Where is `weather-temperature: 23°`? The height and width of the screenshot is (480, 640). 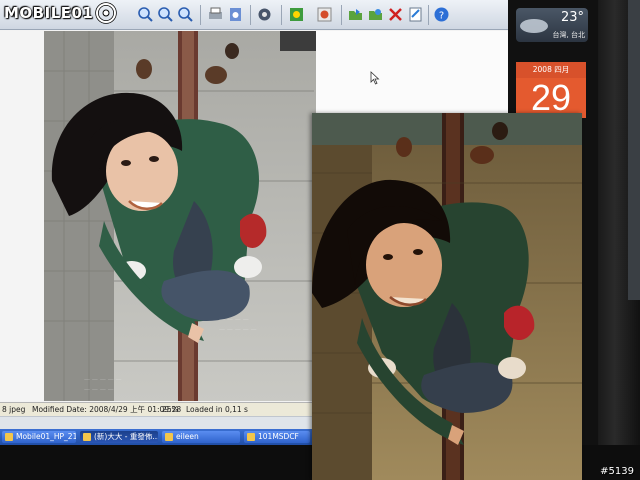
weather-temperature: 23° is located at coordinates (572, 17).